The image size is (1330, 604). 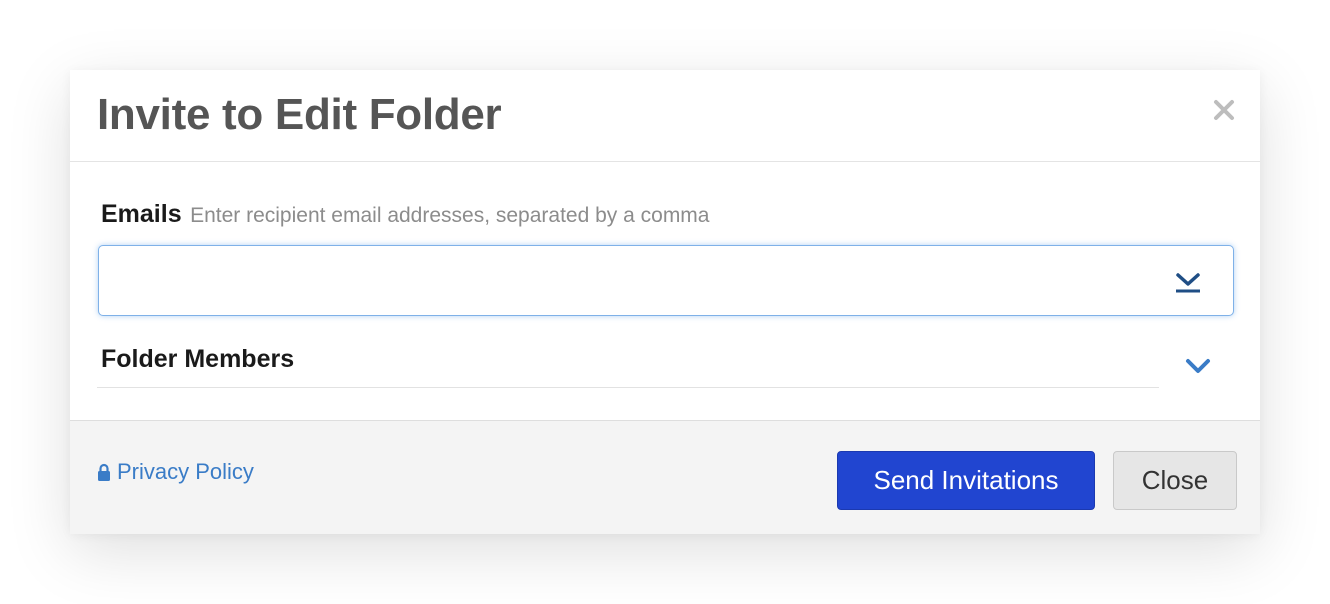 I want to click on folder-members-label: Folder Members, so click(x=198, y=359).